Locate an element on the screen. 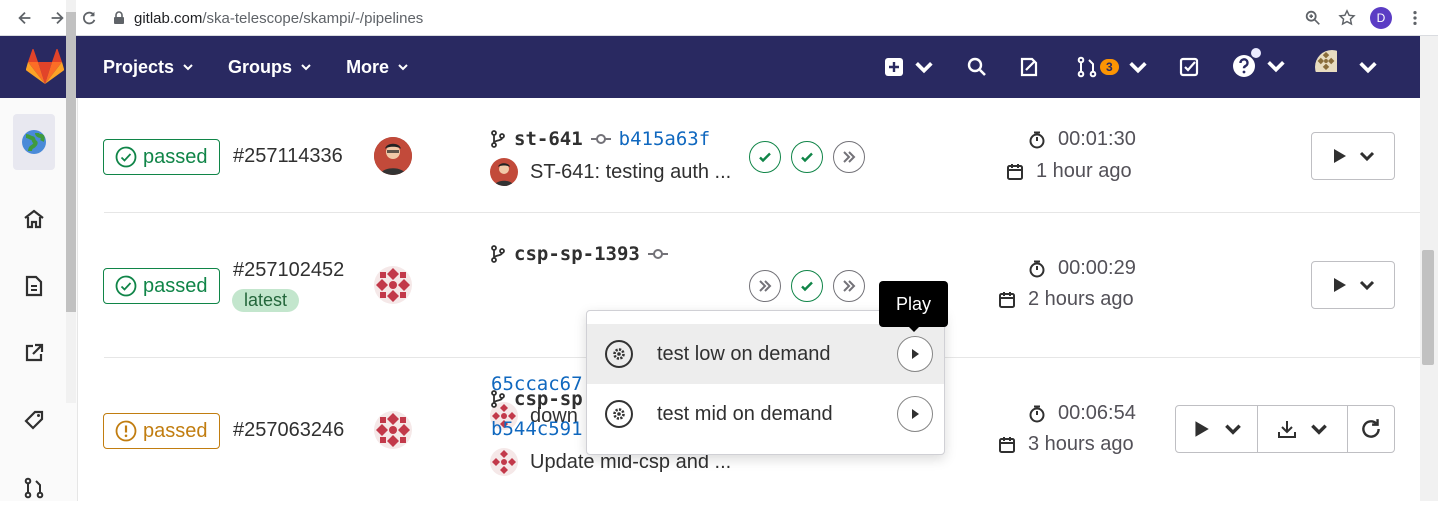 This screenshot has width=1438, height=516. branch-name: csp-sp is located at coordinates (548, 399).